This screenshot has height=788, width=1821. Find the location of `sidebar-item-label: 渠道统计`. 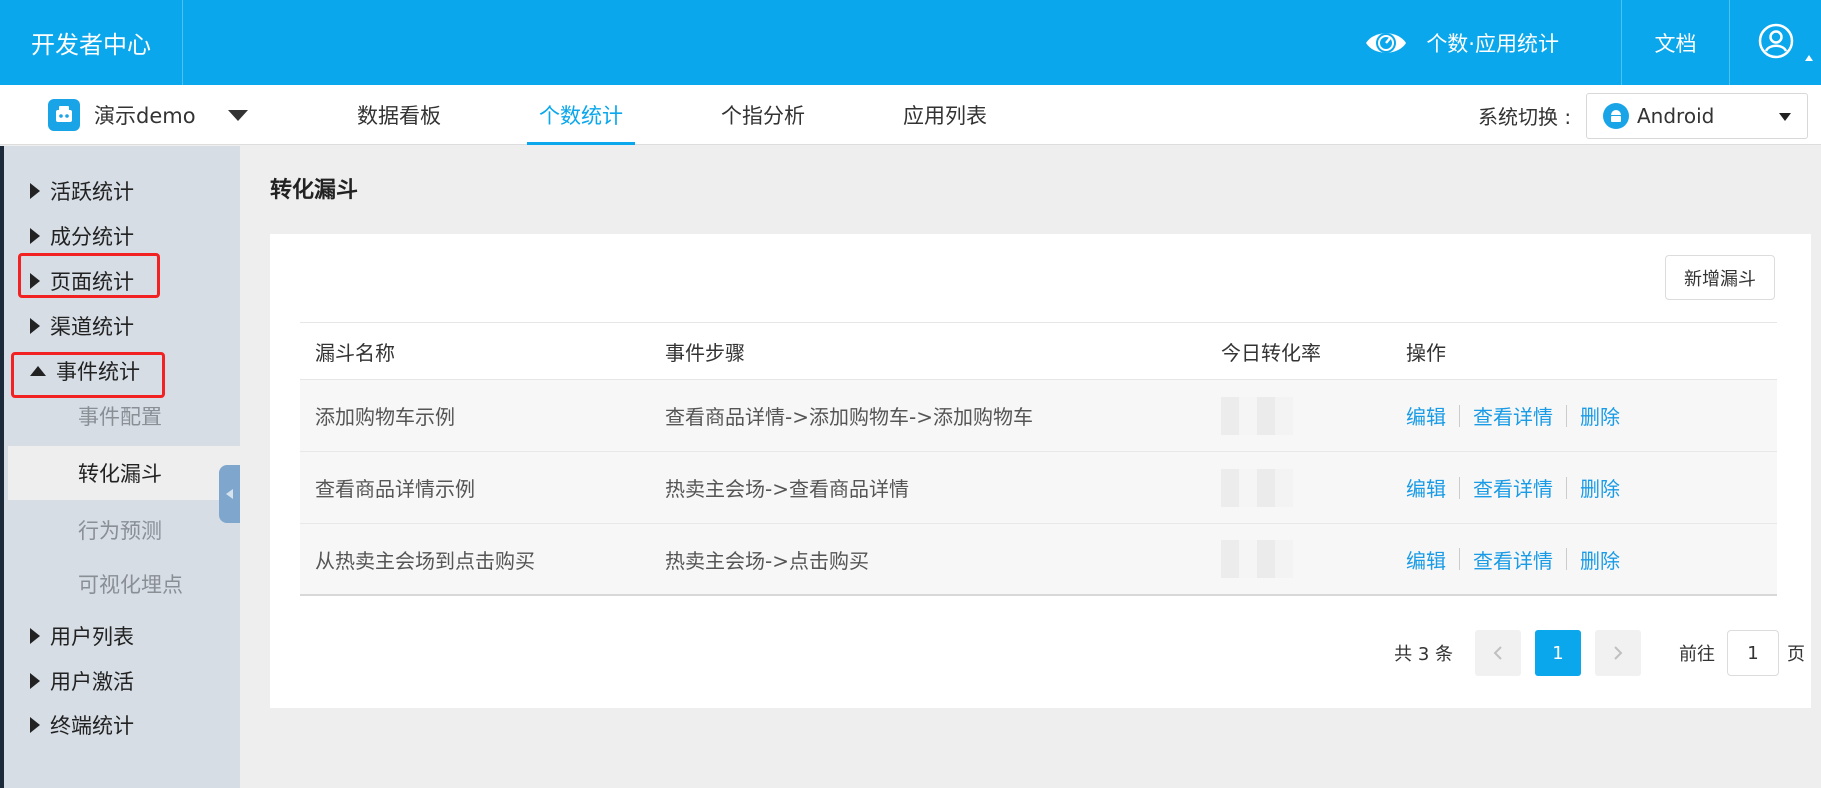

sidebar-item-label: 渠道统计 is located at coordinates (92, 327).